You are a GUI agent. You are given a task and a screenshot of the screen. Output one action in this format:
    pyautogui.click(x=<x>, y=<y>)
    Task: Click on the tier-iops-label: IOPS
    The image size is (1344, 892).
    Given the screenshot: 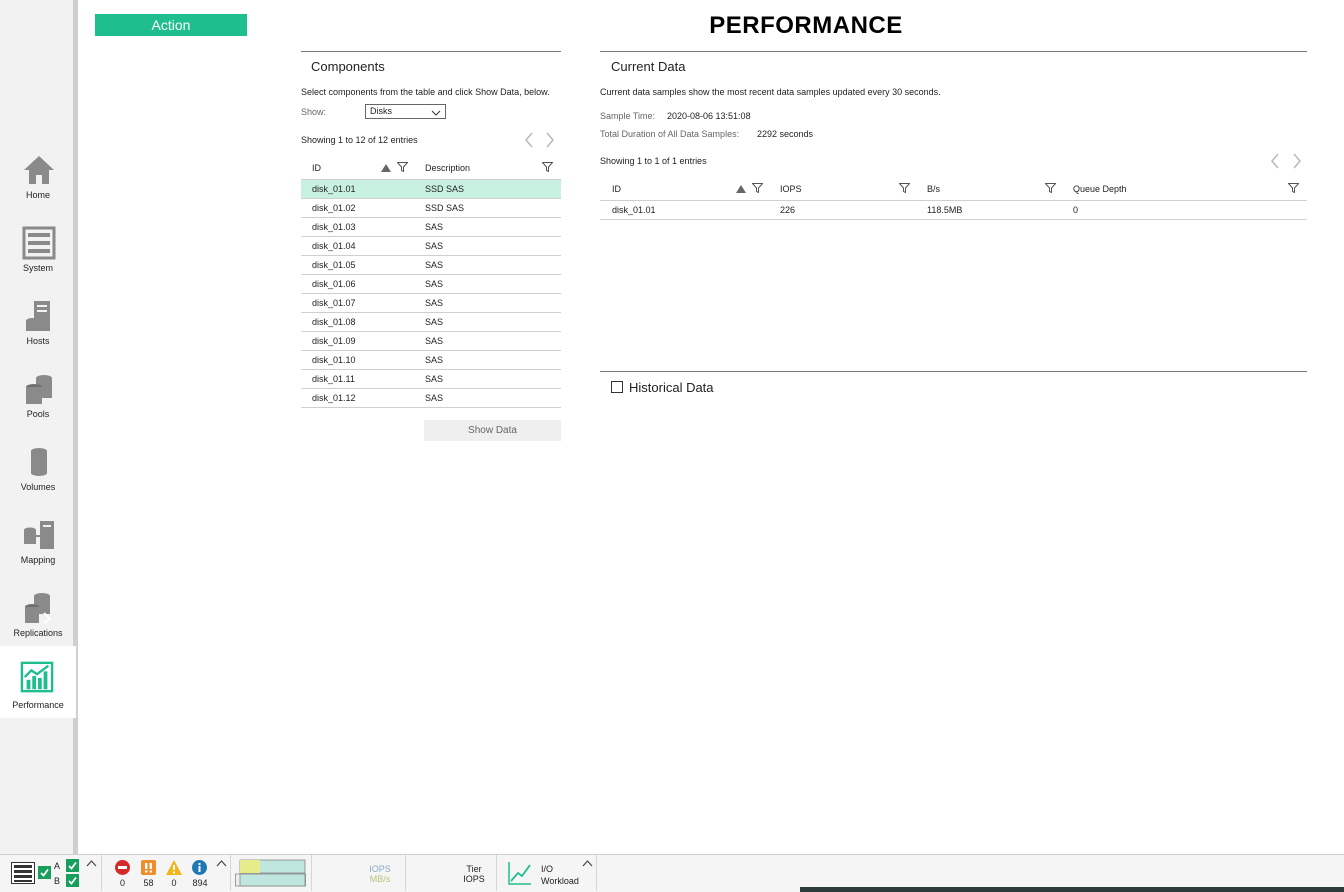 What is the action you would take?
    pyautogui.click(x=474, y=879)
    